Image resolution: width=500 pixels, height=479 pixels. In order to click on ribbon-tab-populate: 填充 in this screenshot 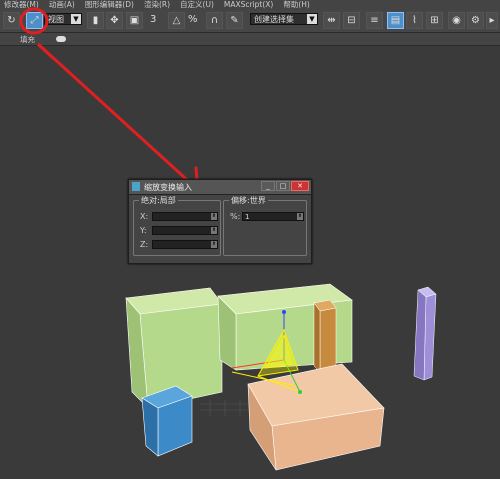, I will do `click(27, 39)`.